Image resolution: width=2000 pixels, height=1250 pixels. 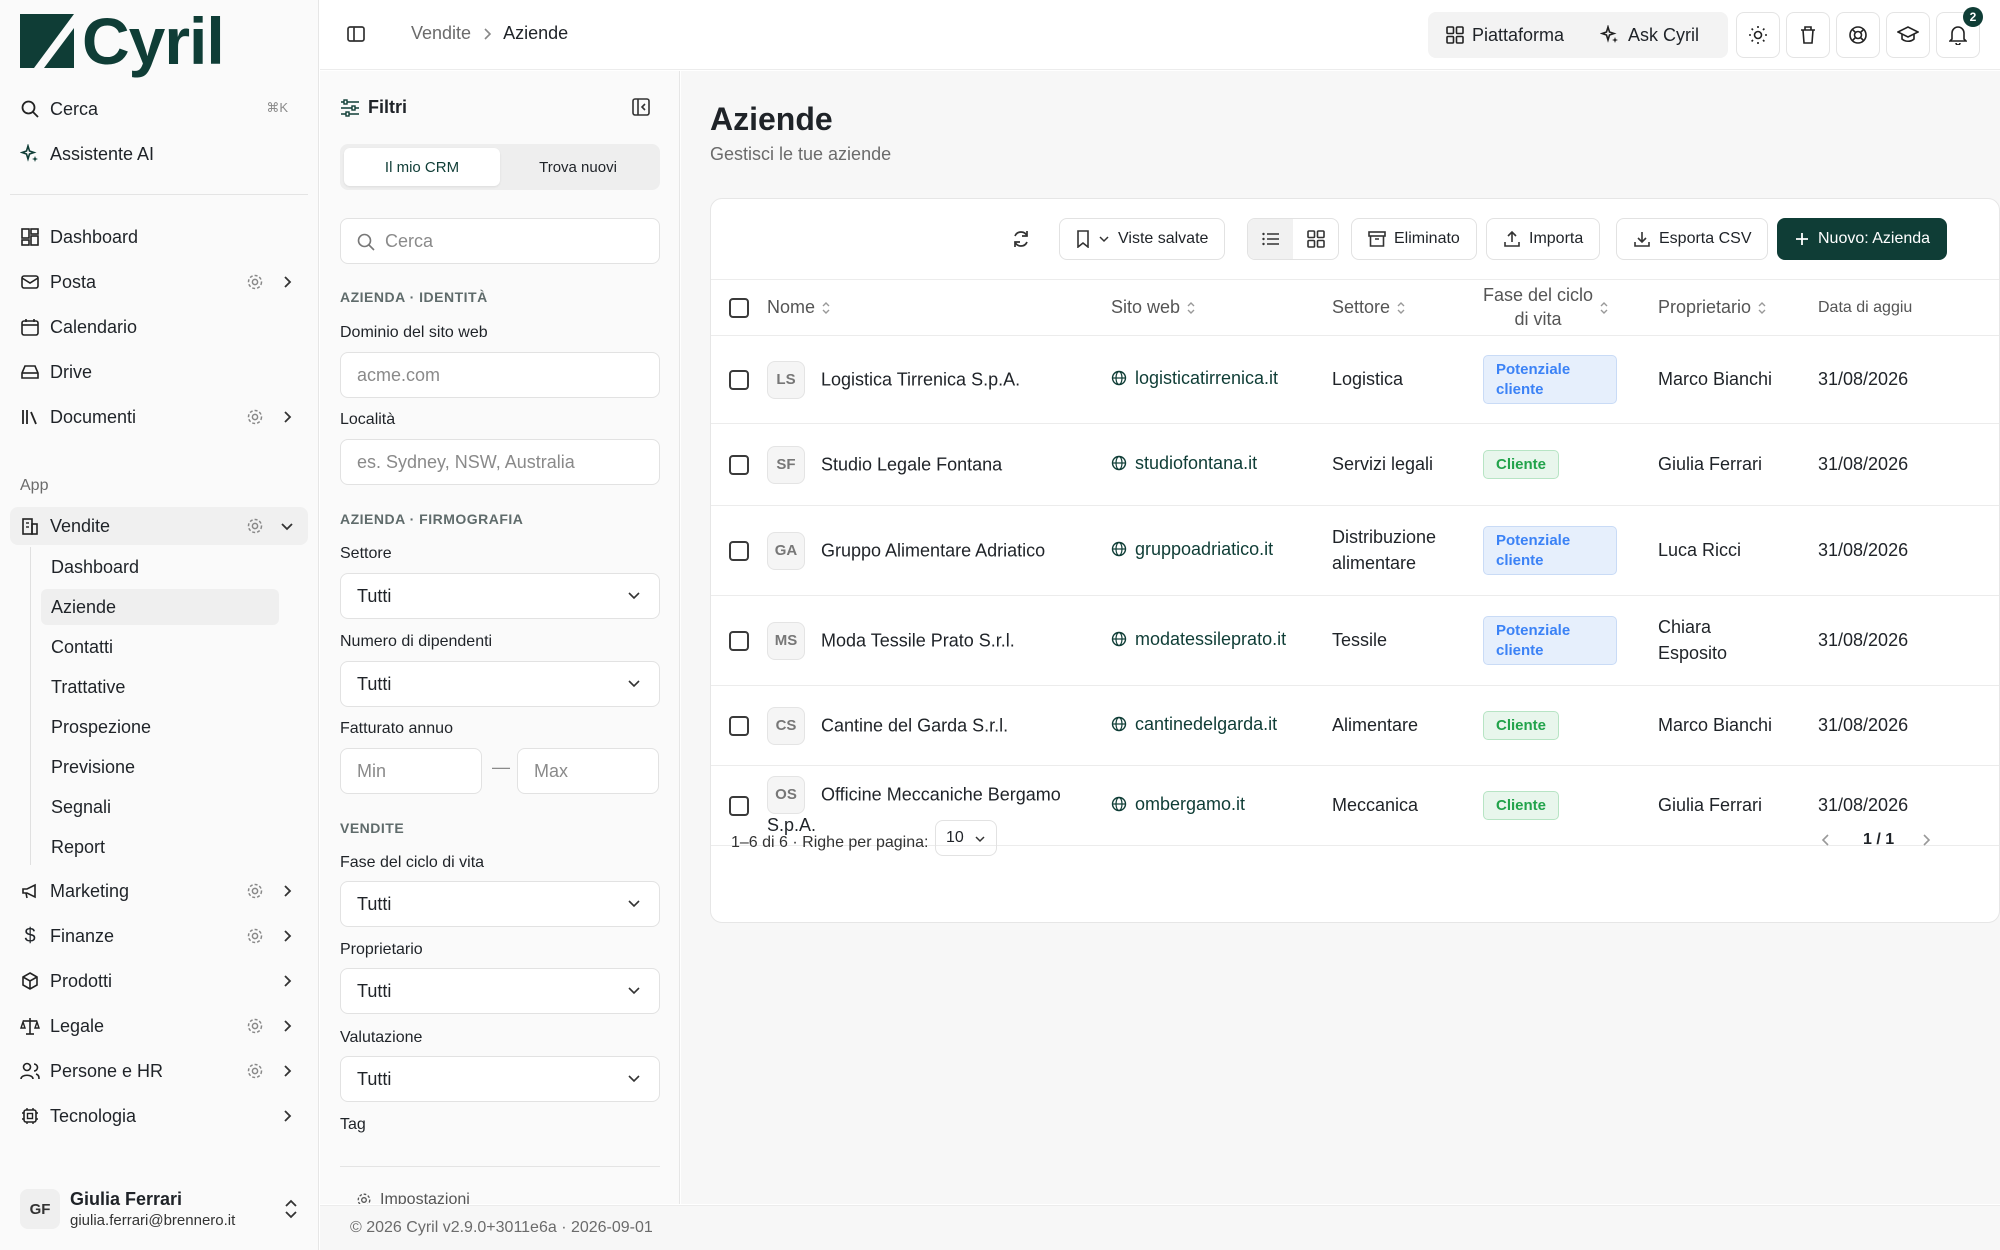 I want to click on sidebar-sub-companies: Aziende, so click(x=160, y=607).